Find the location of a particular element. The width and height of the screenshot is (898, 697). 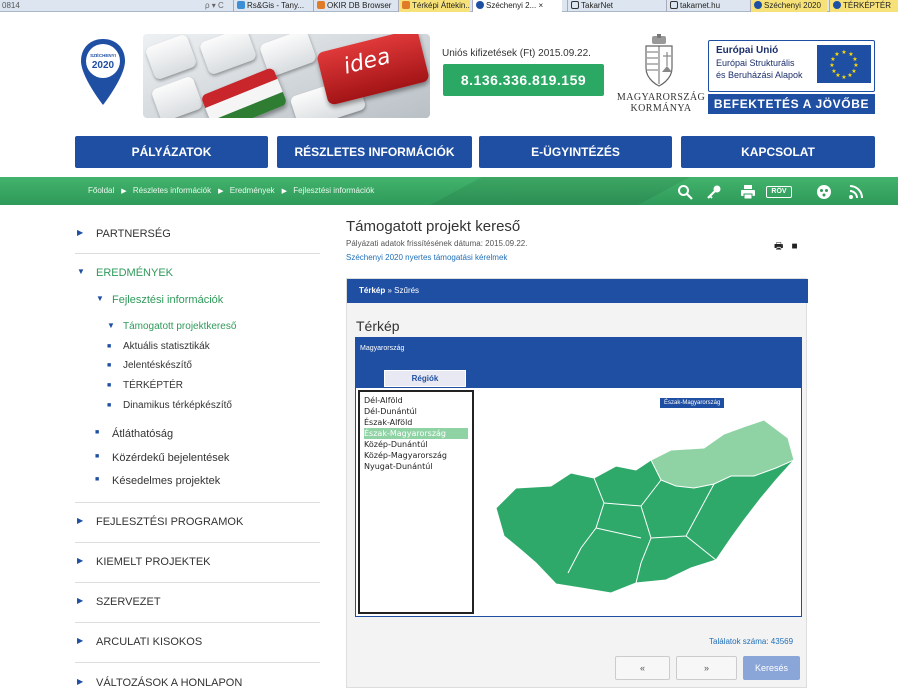

map-breadcrumb-magyarorszag: Magyarország is located at coordinates (382, 348).